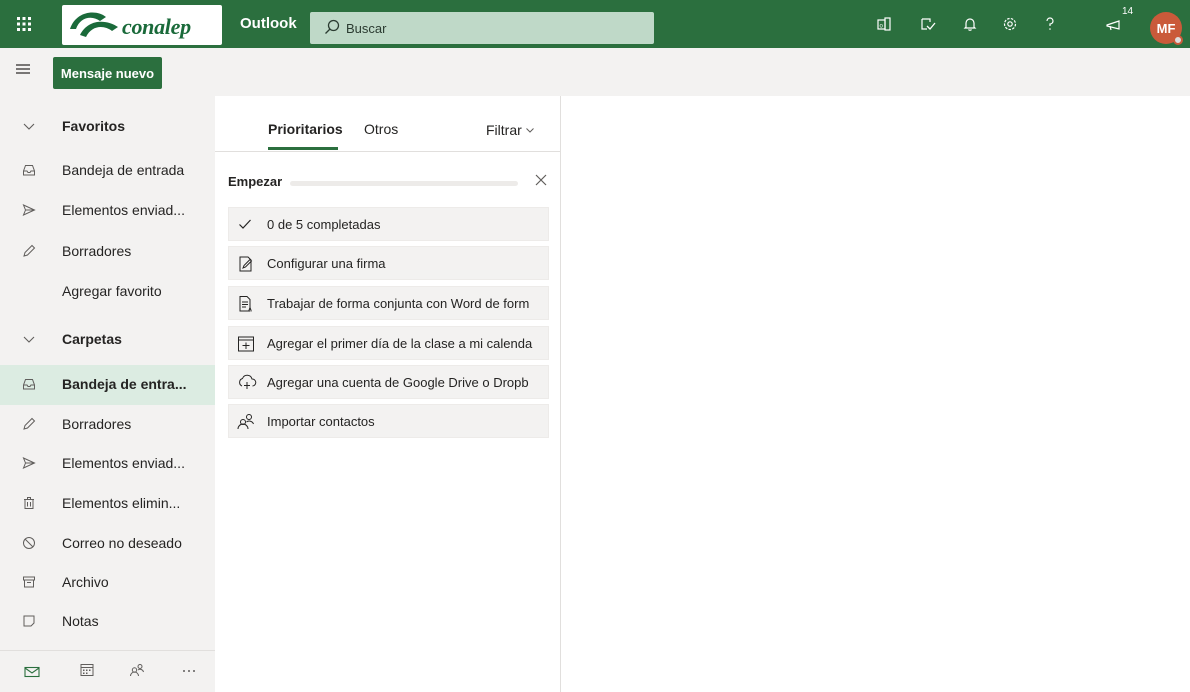  Describe the element at coordinates (107, 671) in the screenshot. I see `module-switcher` at that location.